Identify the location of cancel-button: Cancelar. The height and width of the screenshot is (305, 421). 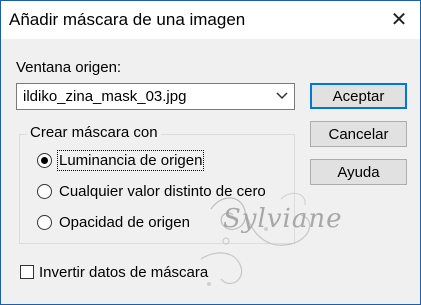
(358, 134).